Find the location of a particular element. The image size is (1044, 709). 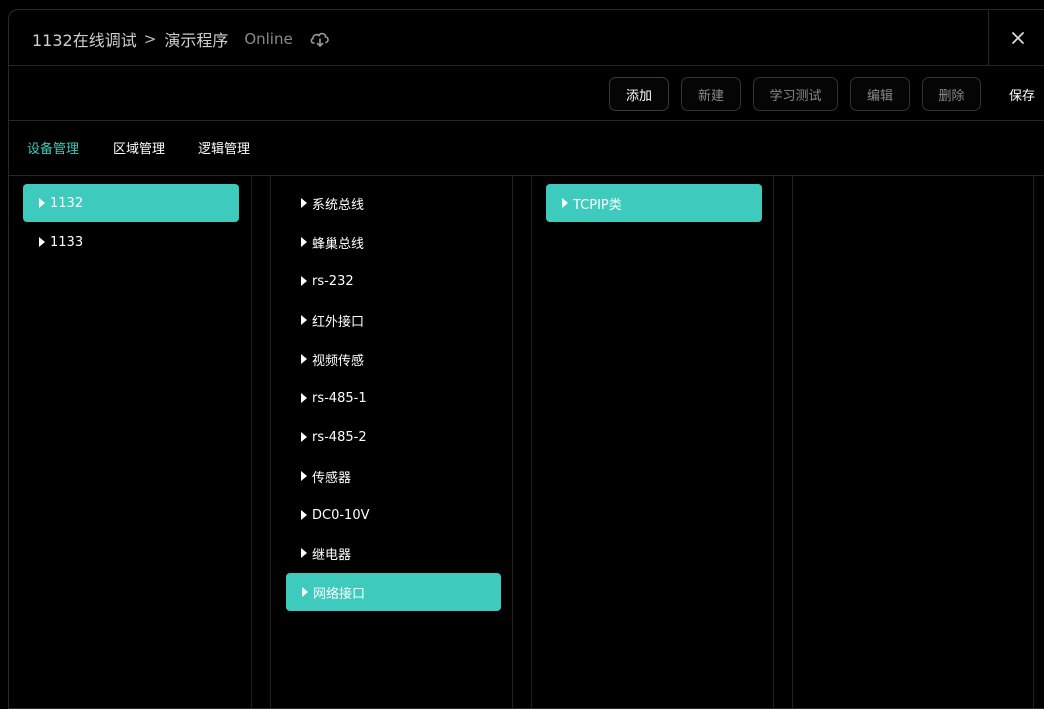

breadcrumb: 1132在线调试 > 演示程序 Online is located at coordinates (181, 39).